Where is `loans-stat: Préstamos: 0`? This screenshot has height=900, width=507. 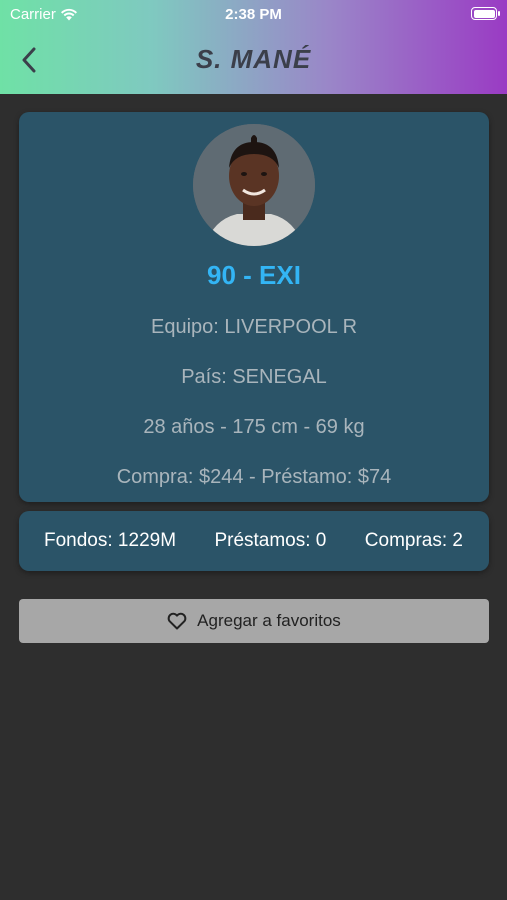 loans-stat: Préstamos: 0 is located at coordinates (270, 540).